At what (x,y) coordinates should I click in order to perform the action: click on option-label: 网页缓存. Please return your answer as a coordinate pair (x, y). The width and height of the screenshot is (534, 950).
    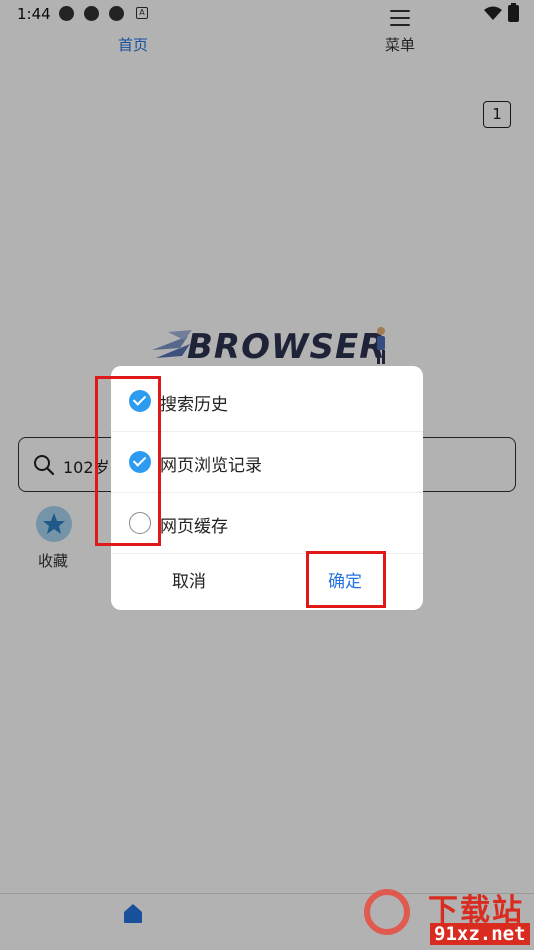
    Looking at the image, I should click on (194, 527).